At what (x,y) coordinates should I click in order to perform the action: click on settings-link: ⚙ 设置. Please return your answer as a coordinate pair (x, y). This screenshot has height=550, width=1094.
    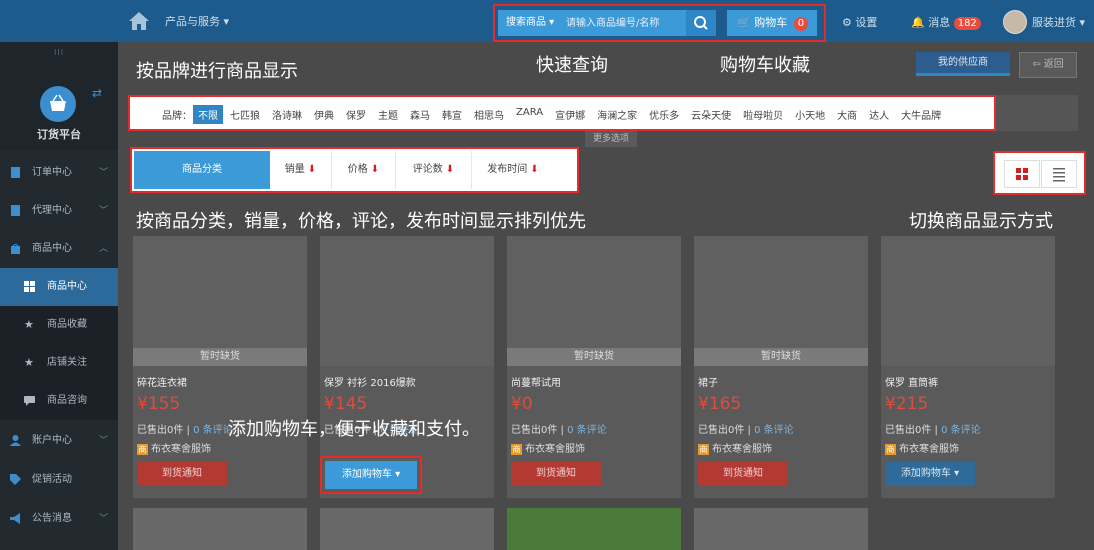
    Looking at the image, I should click on (859, 22).